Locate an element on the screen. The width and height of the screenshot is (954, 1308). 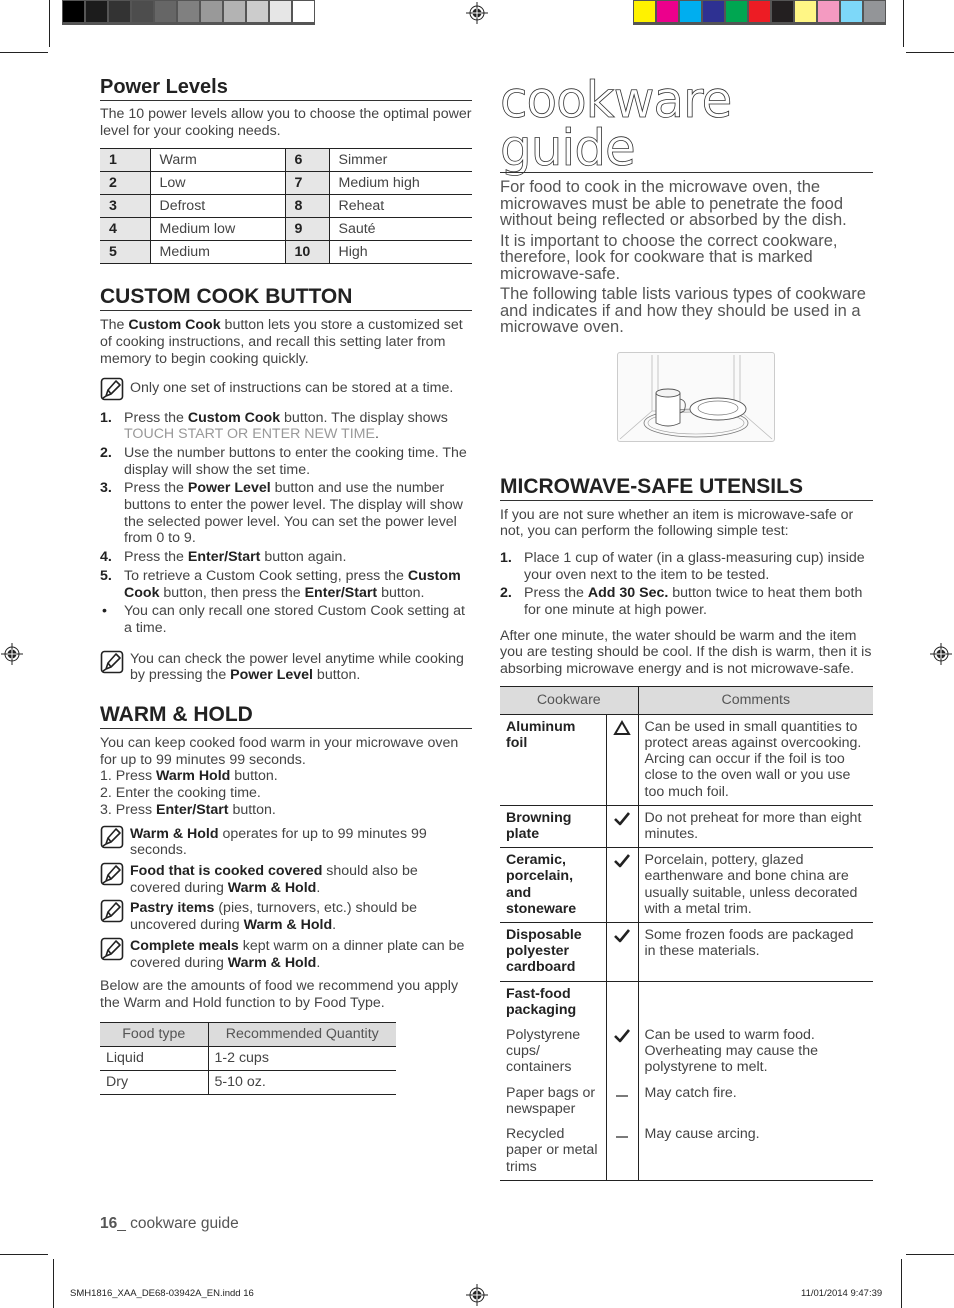
food-type-cell: Dry is located at coordinates (154, 1082).